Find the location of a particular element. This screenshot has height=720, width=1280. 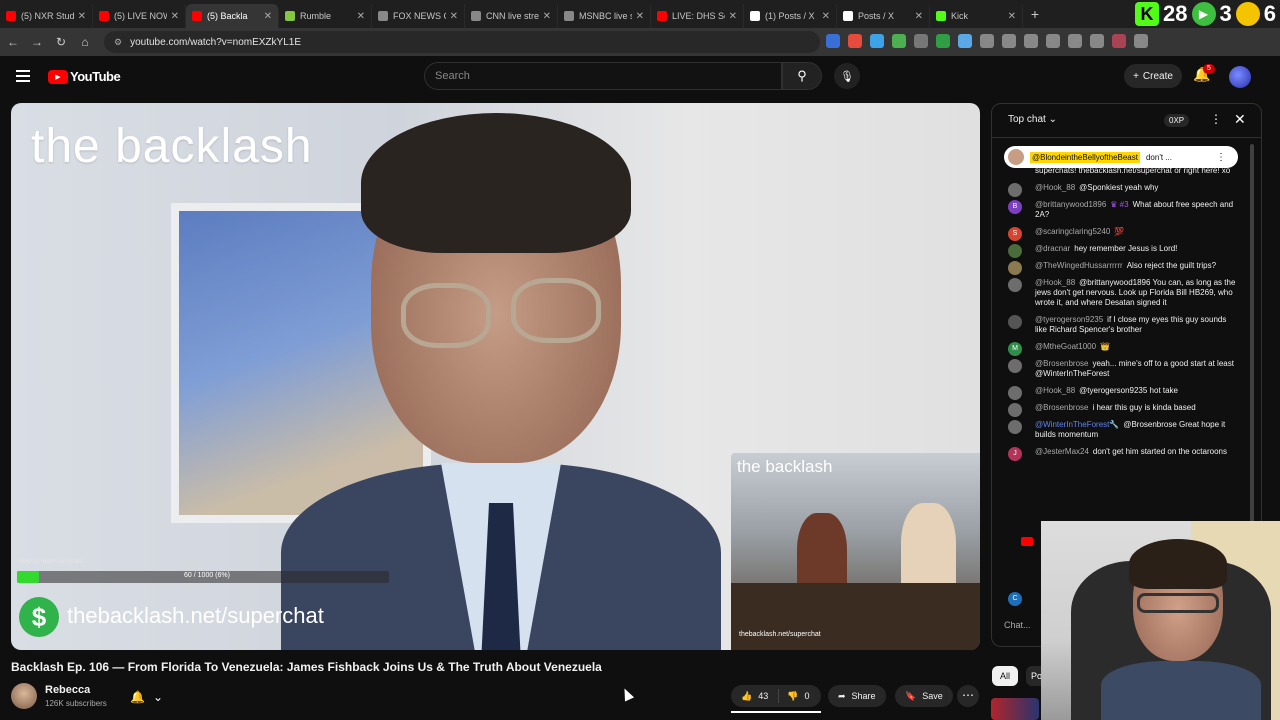

recommended-thumbnail is located at coordinates (1015, 709).